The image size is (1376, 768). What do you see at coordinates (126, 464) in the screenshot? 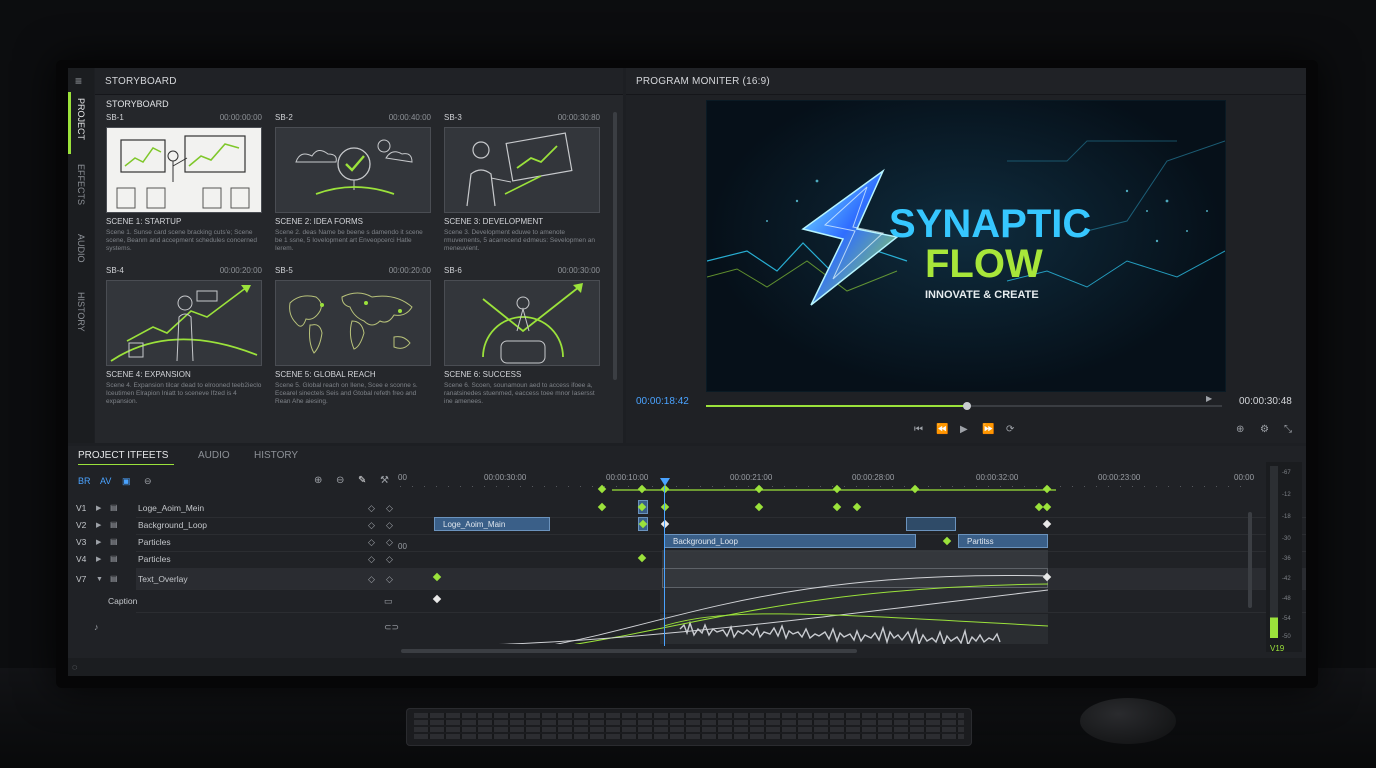
I see `active-tab-underline` at bounding box center [126, 464].